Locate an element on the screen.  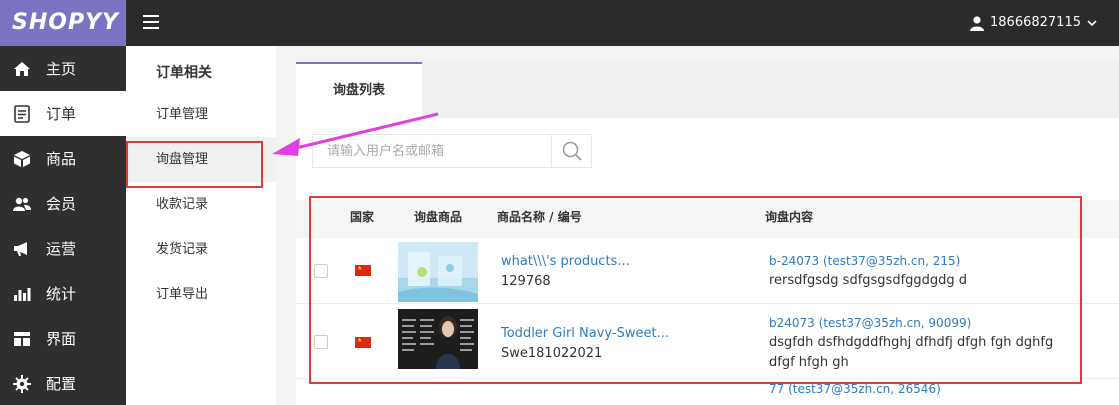
sidebar-item-label: 运营 is located at coordinates (61, 249).